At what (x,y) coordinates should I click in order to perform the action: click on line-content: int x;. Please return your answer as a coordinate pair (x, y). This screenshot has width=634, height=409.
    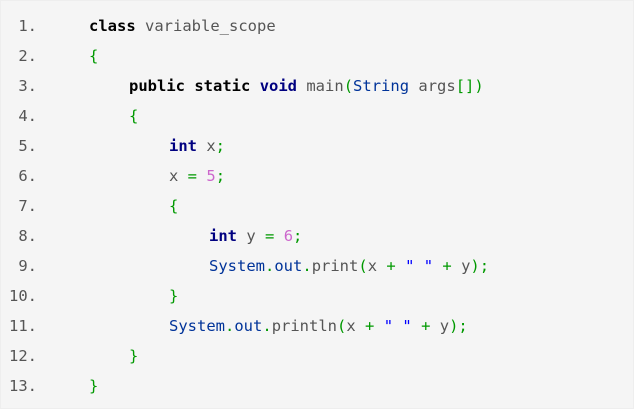
    Looking at the image, I should click on (197, 146).